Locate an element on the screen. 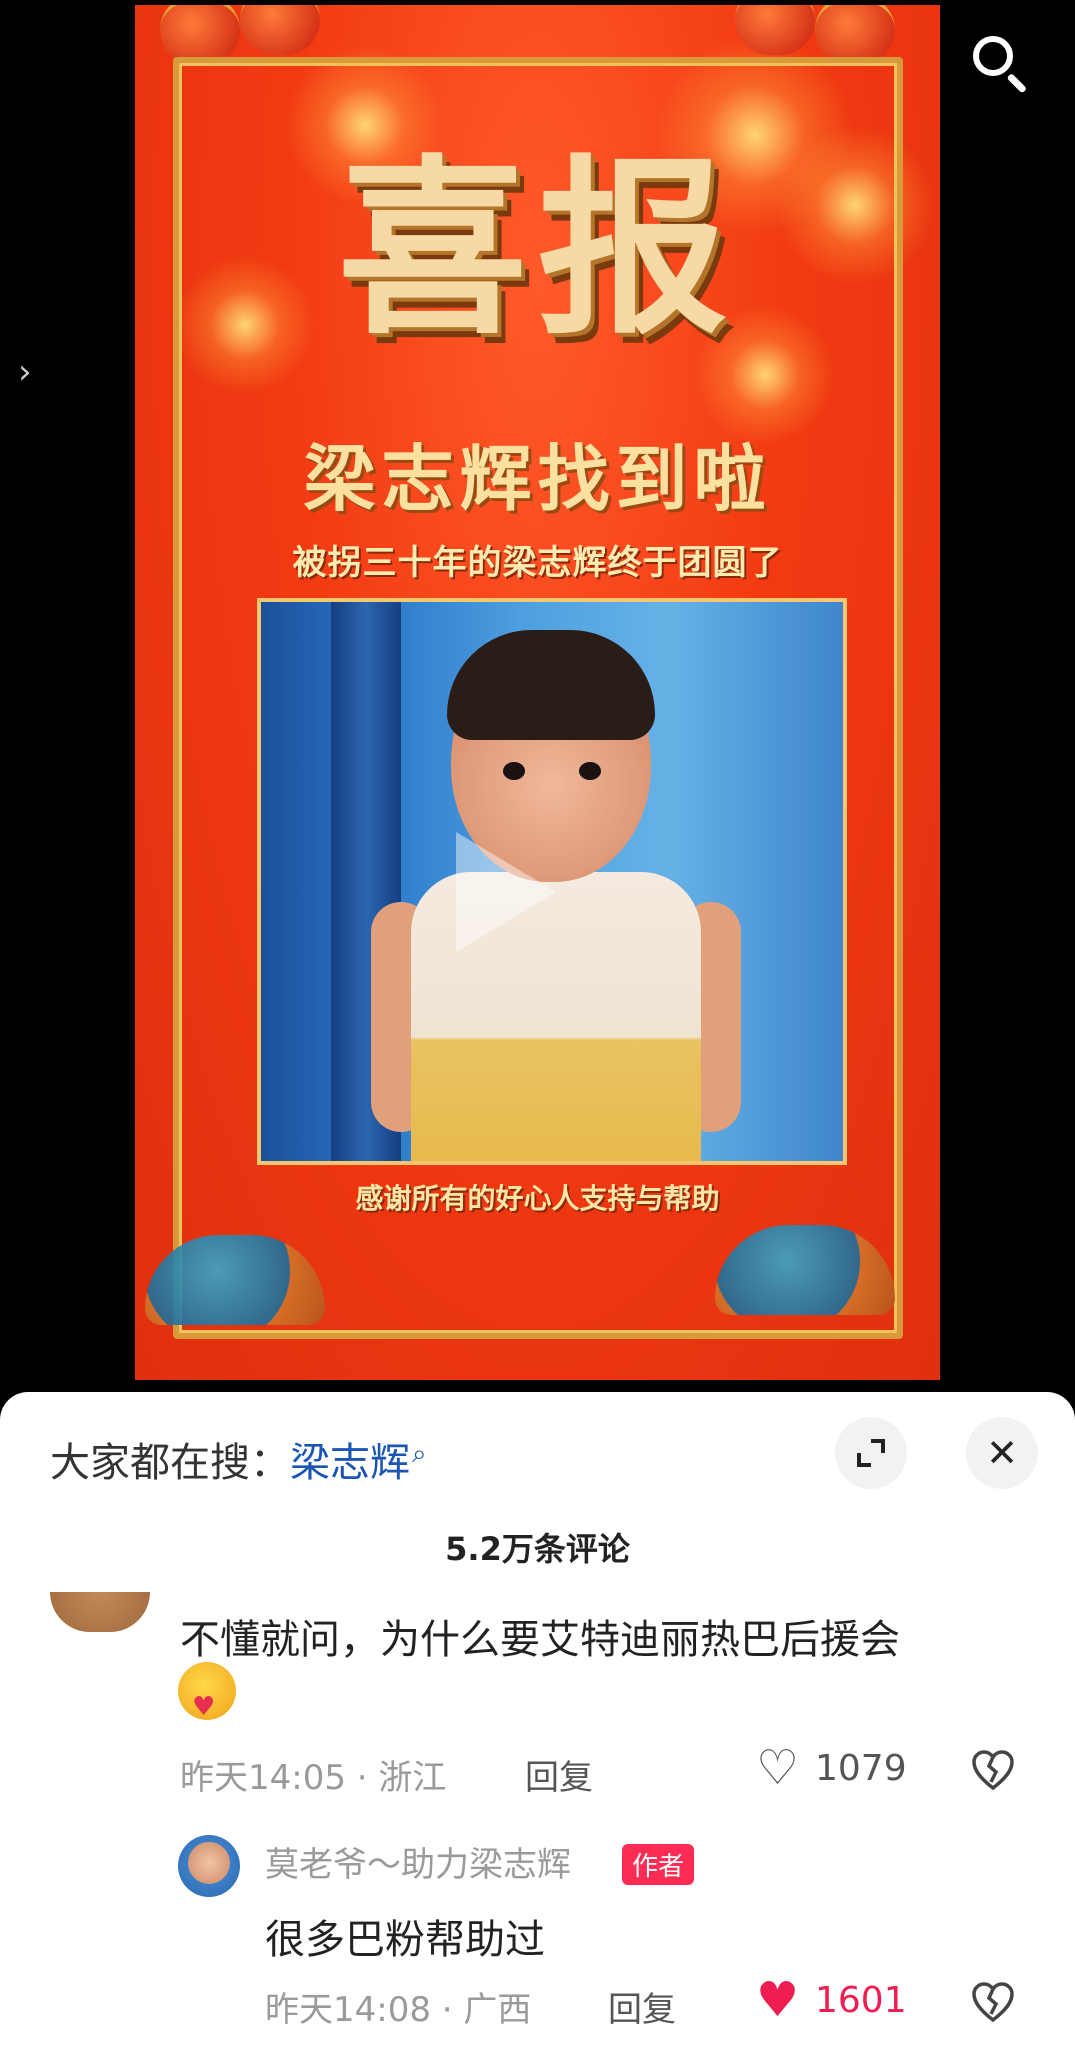  like-count: 1601 is located at coordinates (861, 2000).